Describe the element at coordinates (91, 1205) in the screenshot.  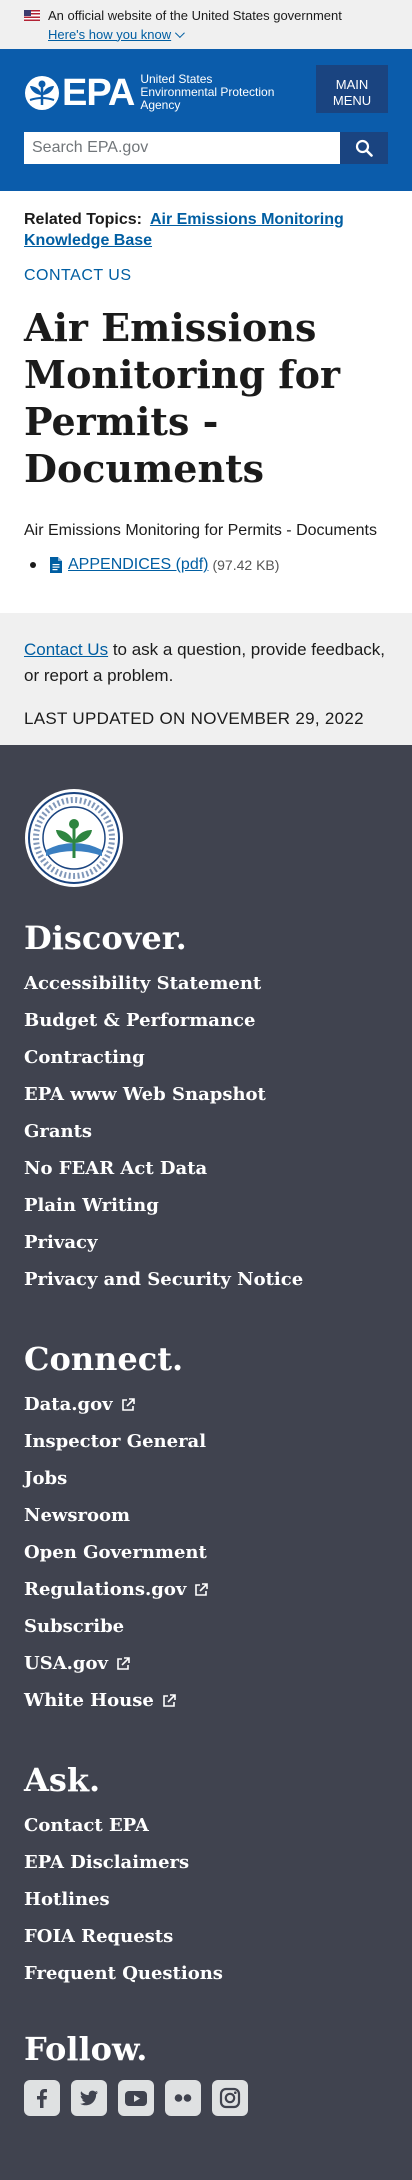
I see `footer-link-plain-writing: Plain Writing` at that location.